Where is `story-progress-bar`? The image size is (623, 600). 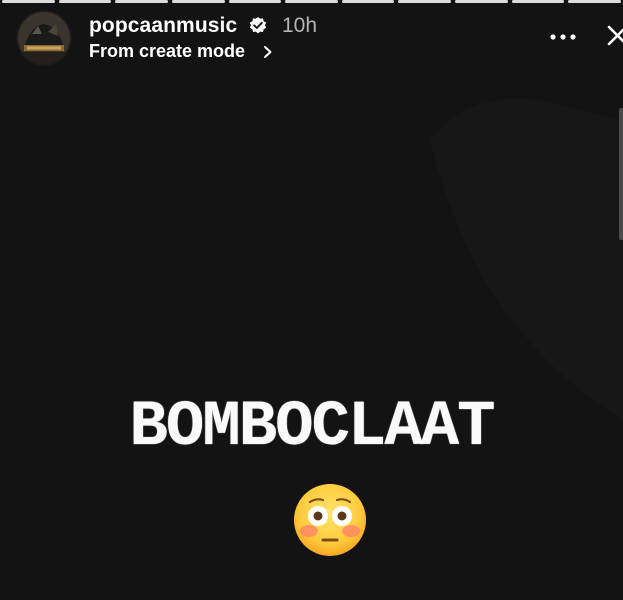
story-progress-bar is located at coordinates (311, 2).